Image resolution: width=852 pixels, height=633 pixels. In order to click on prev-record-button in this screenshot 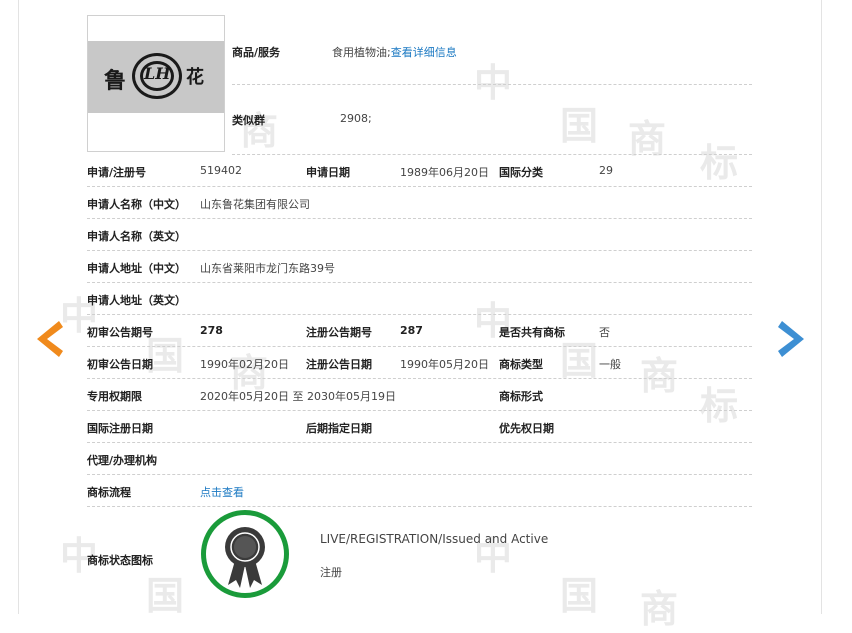, I will do `click(49, 339)`.